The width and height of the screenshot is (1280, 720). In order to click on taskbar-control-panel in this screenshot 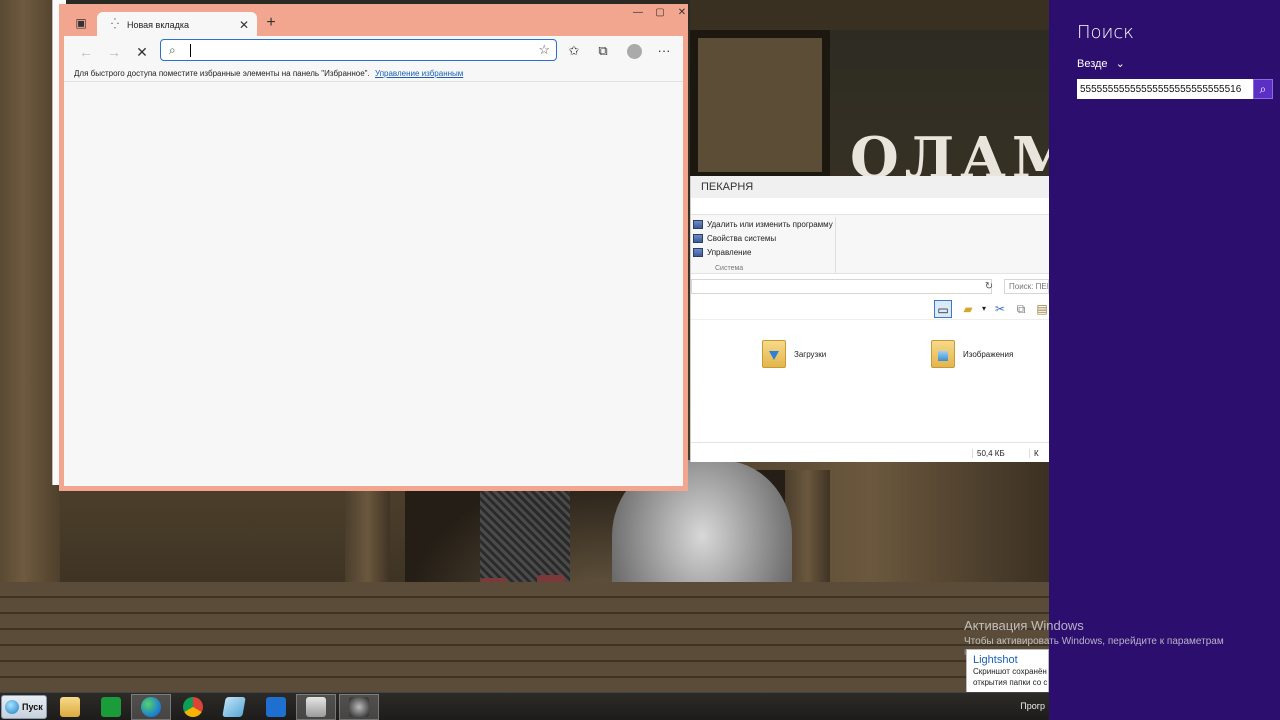, I will do `click(316, 707)`.